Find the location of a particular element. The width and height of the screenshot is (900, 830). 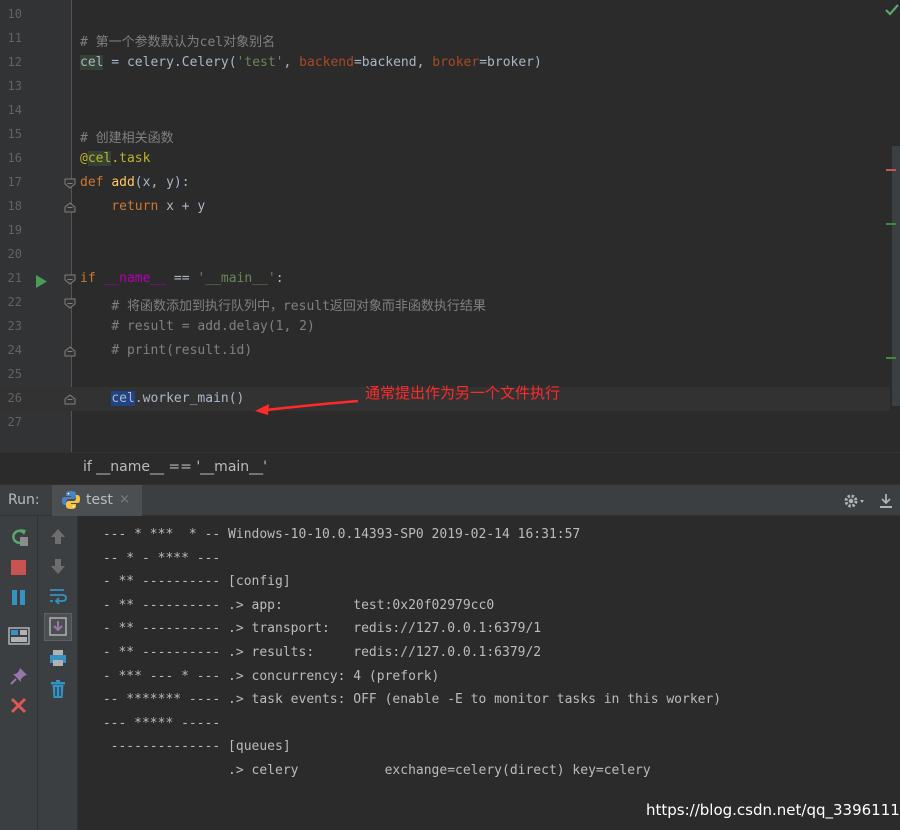

code-text: # print(result.id) is located at coordinates (166, 350).